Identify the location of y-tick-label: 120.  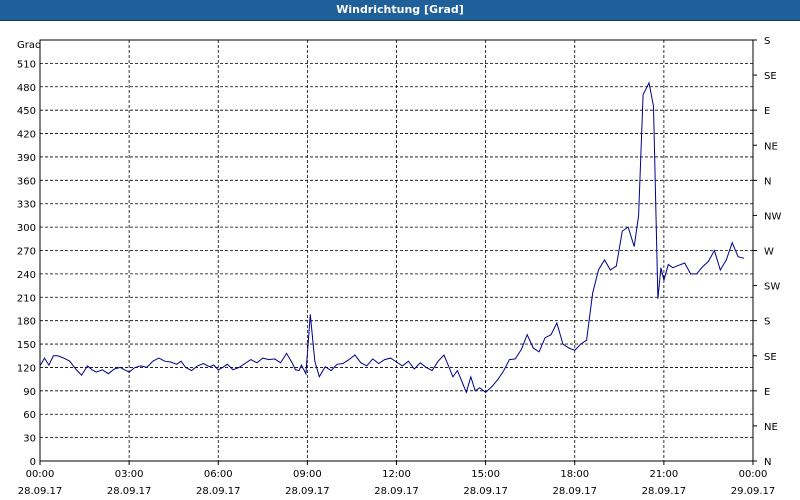
(26, 368).